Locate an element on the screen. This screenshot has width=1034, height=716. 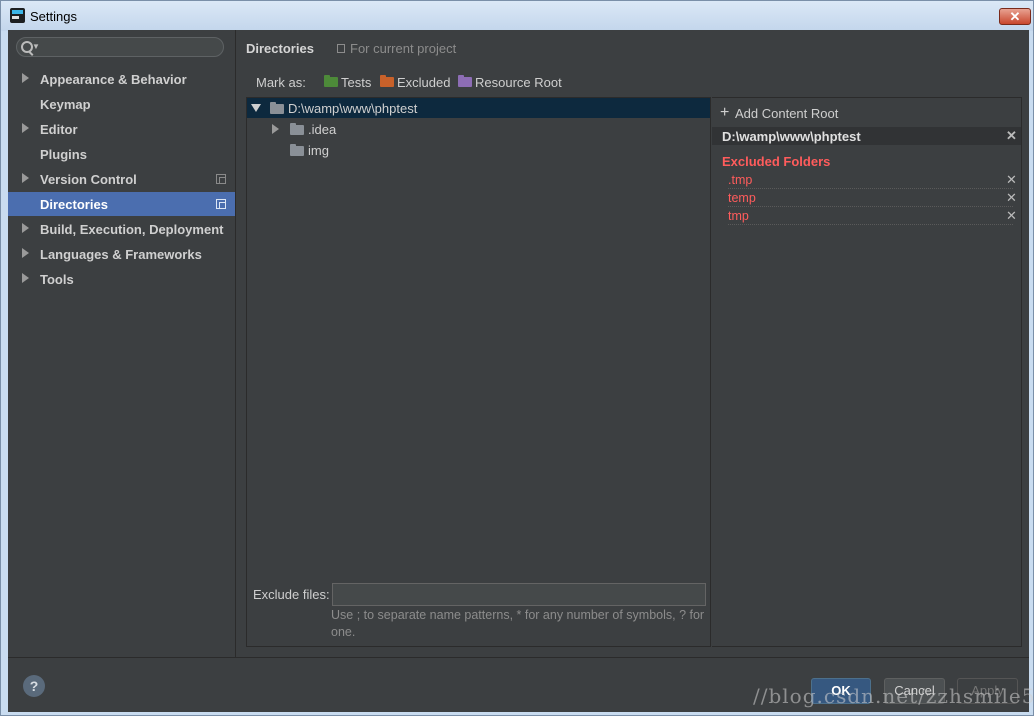
exclude-files-label: Exclude files: is located at coordinates (291, 594).